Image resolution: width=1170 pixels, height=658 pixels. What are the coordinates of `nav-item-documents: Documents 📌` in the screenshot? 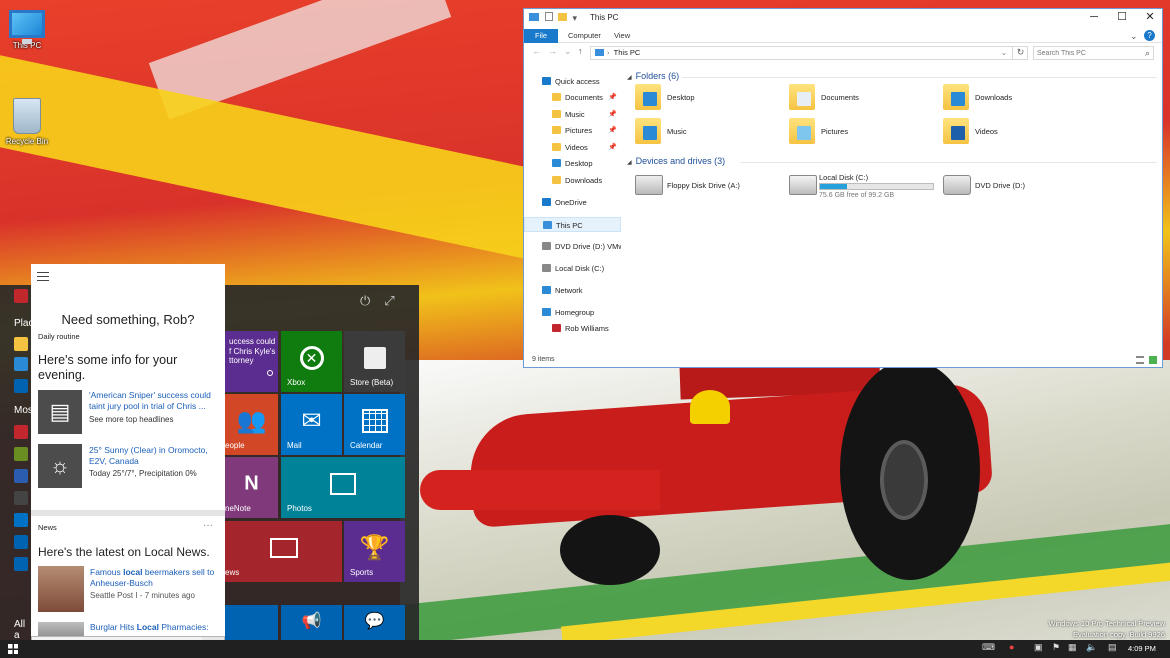 It's located at (572, 97).